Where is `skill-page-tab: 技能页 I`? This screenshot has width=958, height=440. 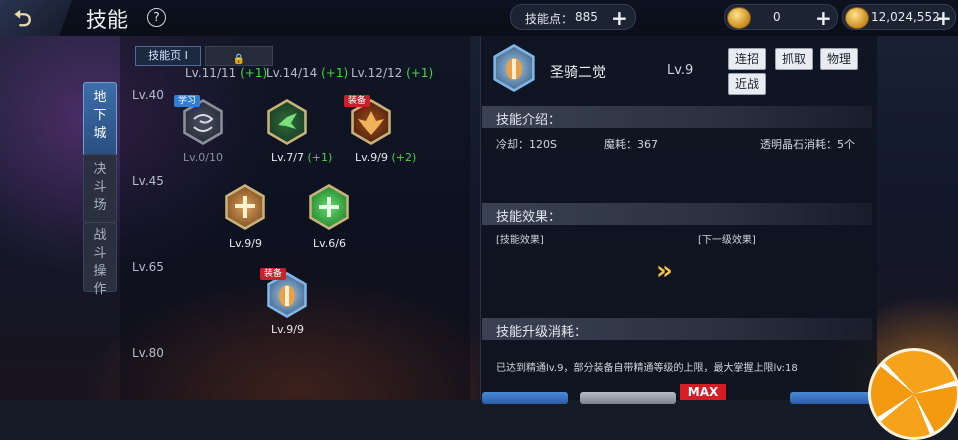
skill-page-tab: 技能页 I is located at coordinates (168, 56).